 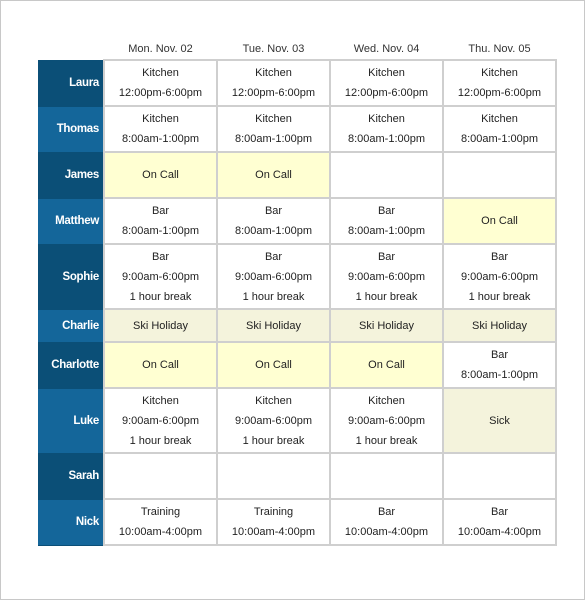 What do you see at coordinates (71, 129) in the screenshot?
I see `employee-name: Thomas` at bounding box center [71, 129].